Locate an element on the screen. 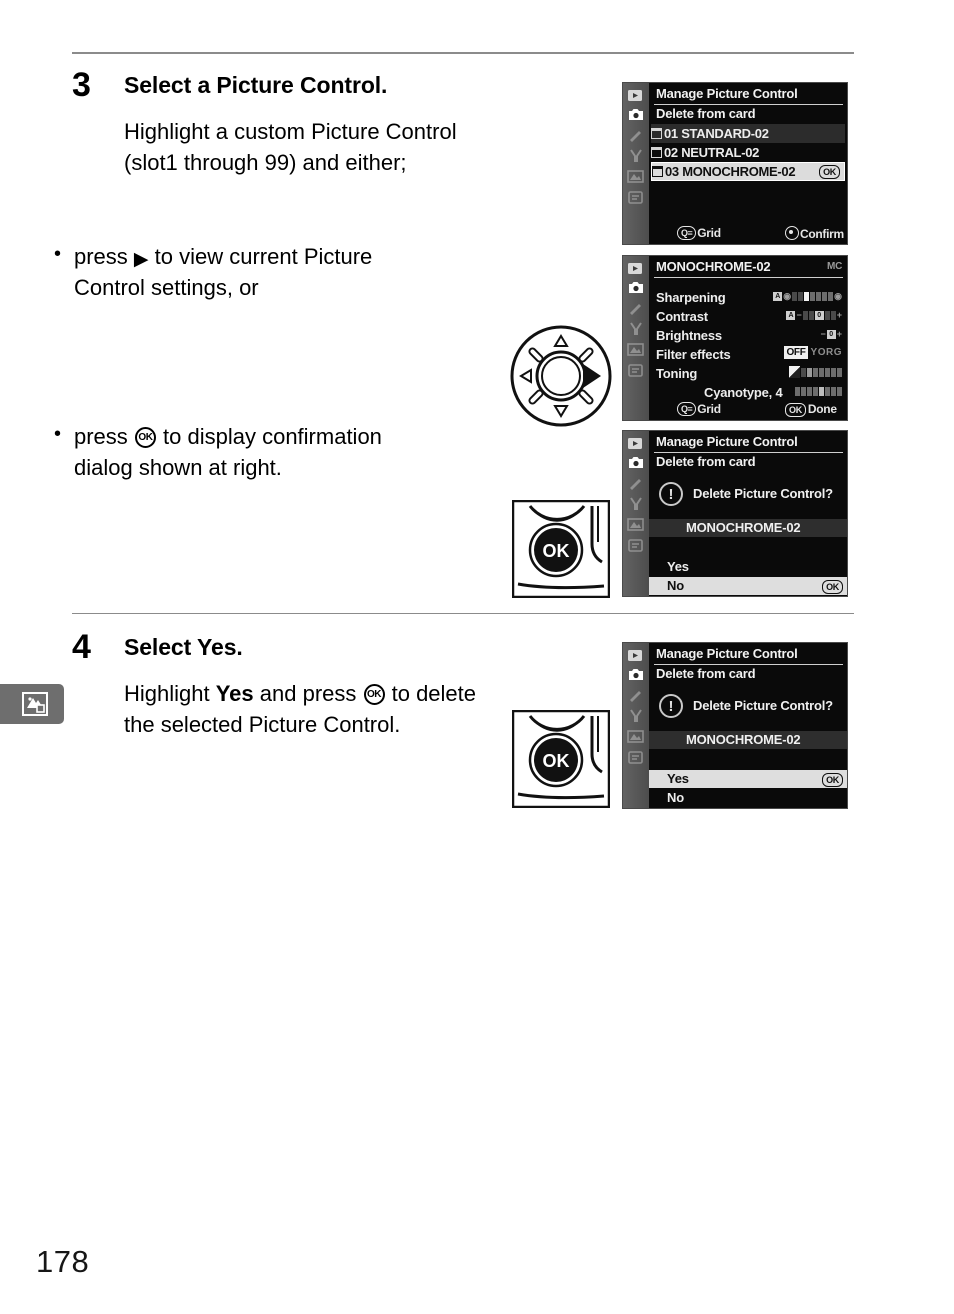  screen1-title-rule is located at coordinates (748, 104).